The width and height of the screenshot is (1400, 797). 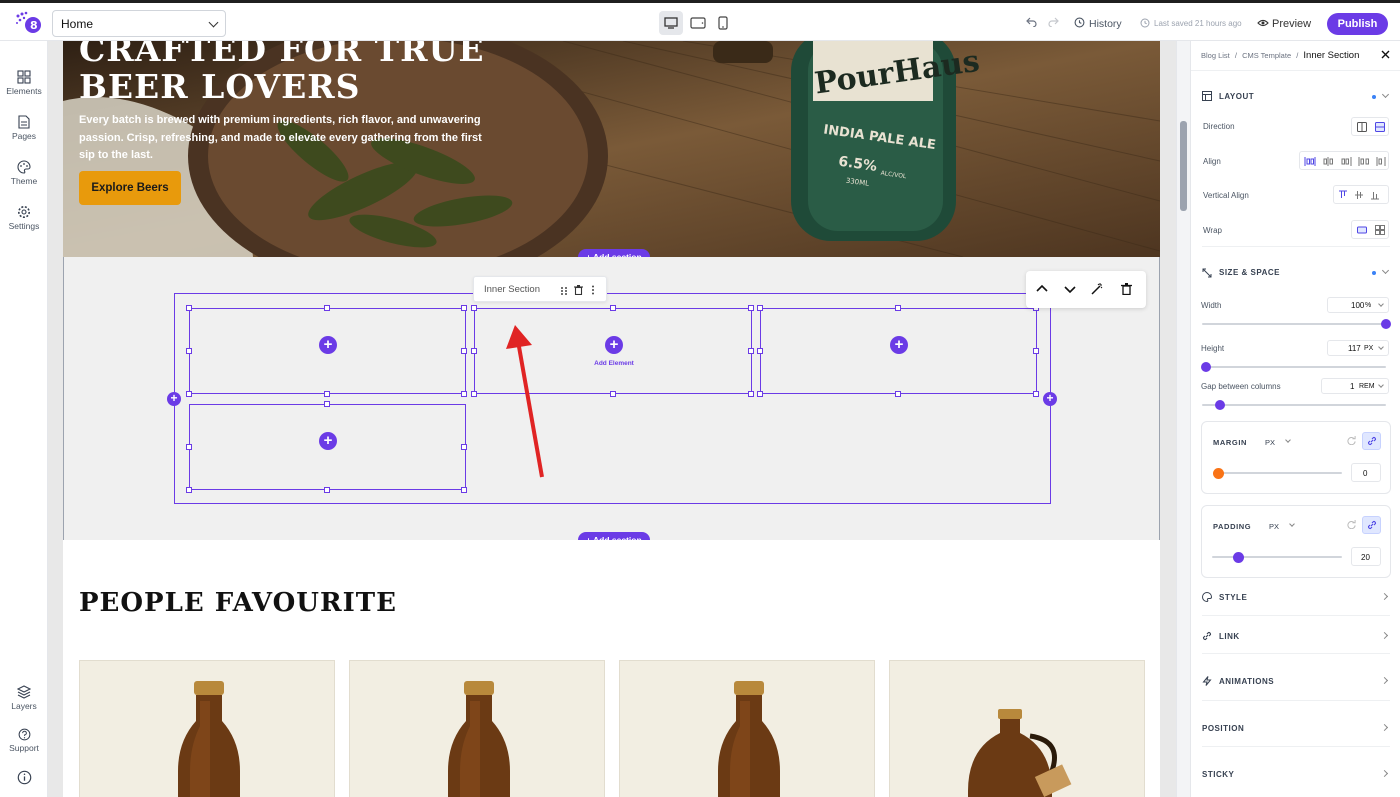 What do you see at coordinates (1183, 166) in the screenshot?
I see `scrollbar-thumb` at bounding box center [1183, 166].